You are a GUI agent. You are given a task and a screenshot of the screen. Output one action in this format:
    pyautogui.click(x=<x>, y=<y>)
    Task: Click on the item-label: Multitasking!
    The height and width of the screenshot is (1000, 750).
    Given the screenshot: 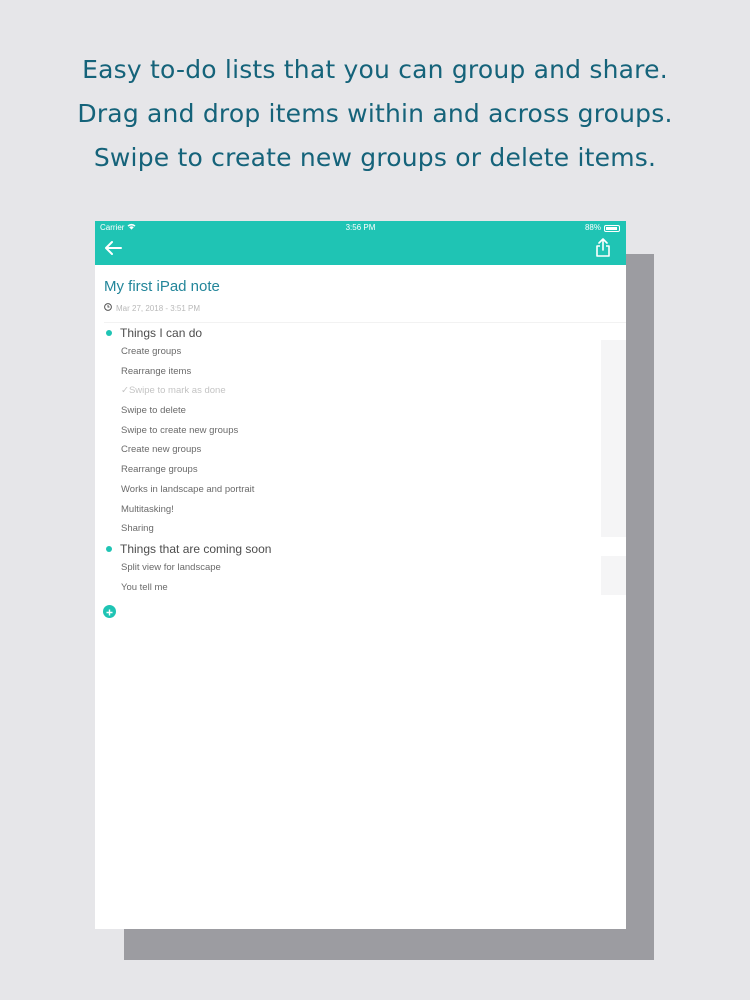 What is the action you would take?
    pyautogui.click(x=147, y=509)
    